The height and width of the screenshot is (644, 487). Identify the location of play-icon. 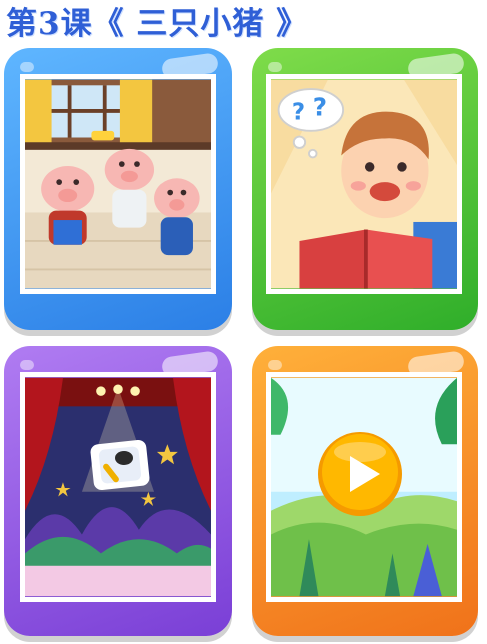
(360, 474).